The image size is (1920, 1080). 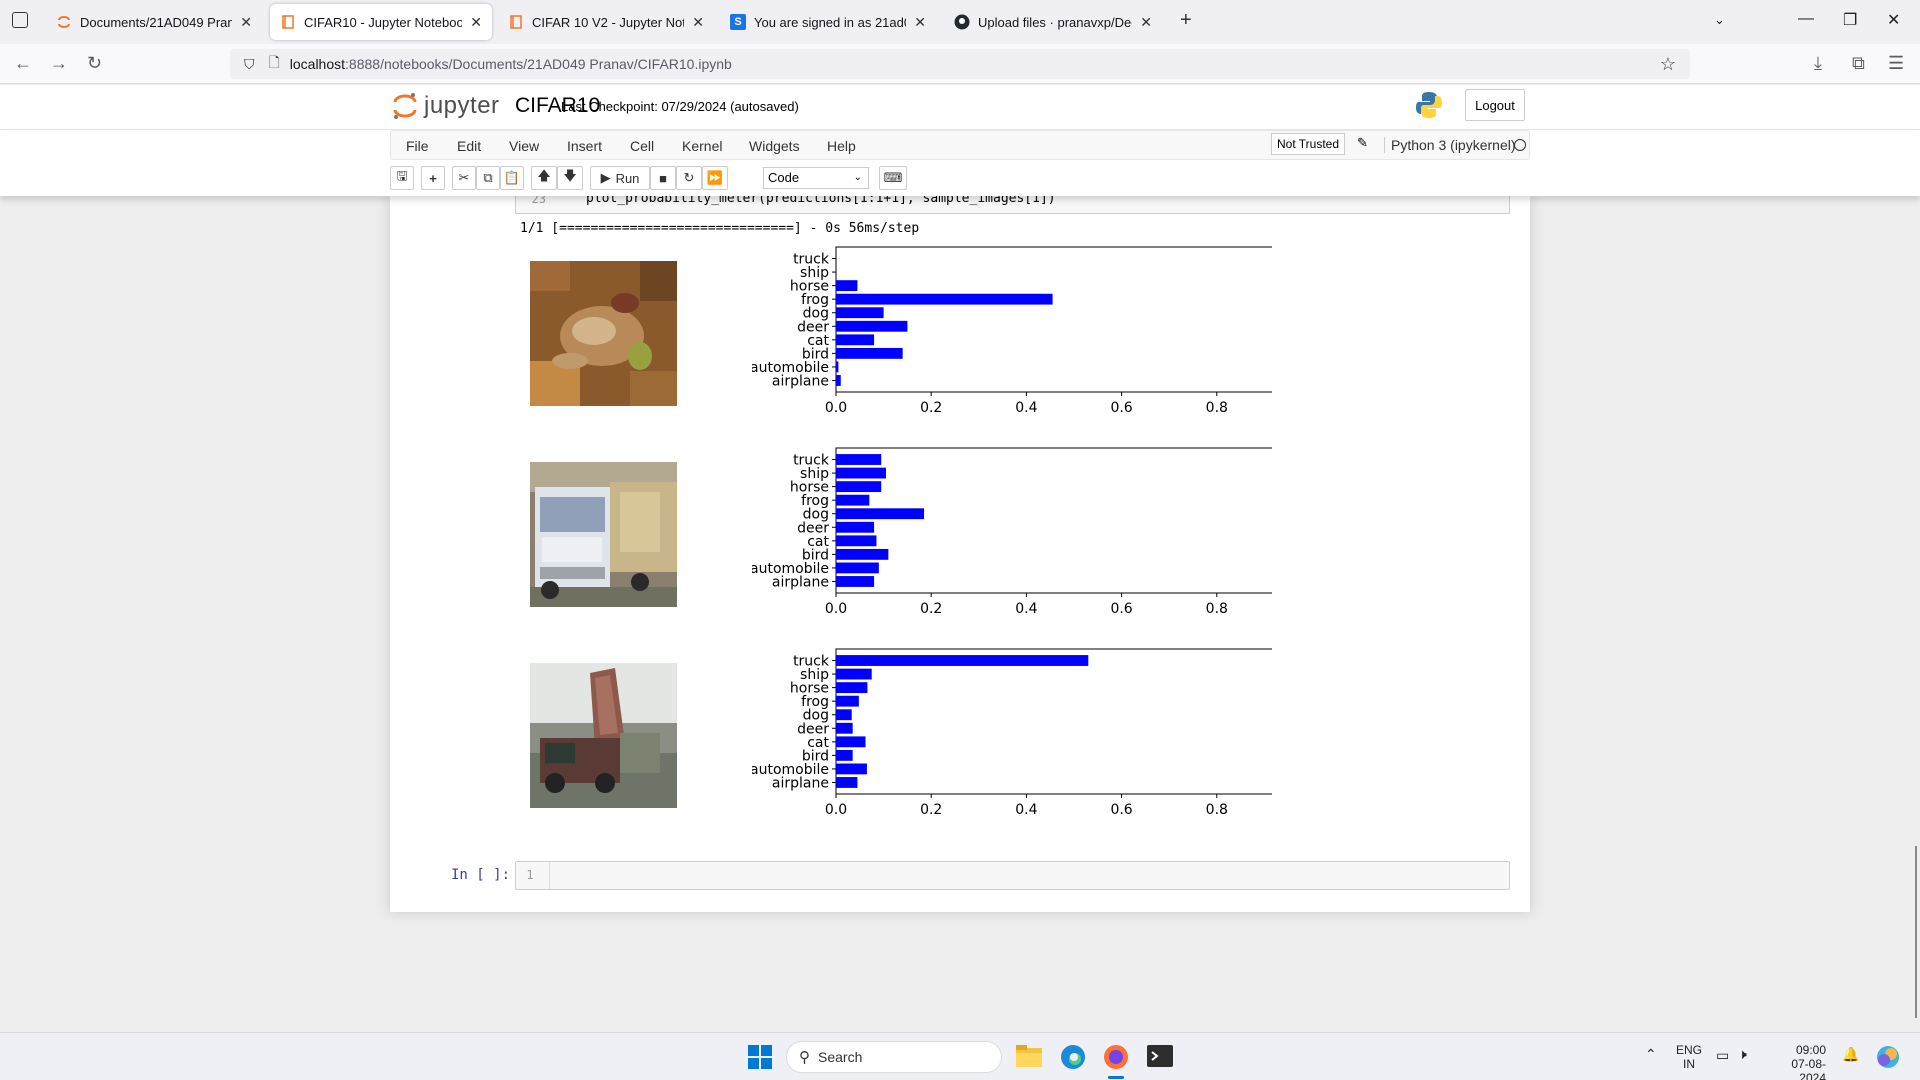 I want to click on menu-edit: Edit, so click(x=469, y=146).